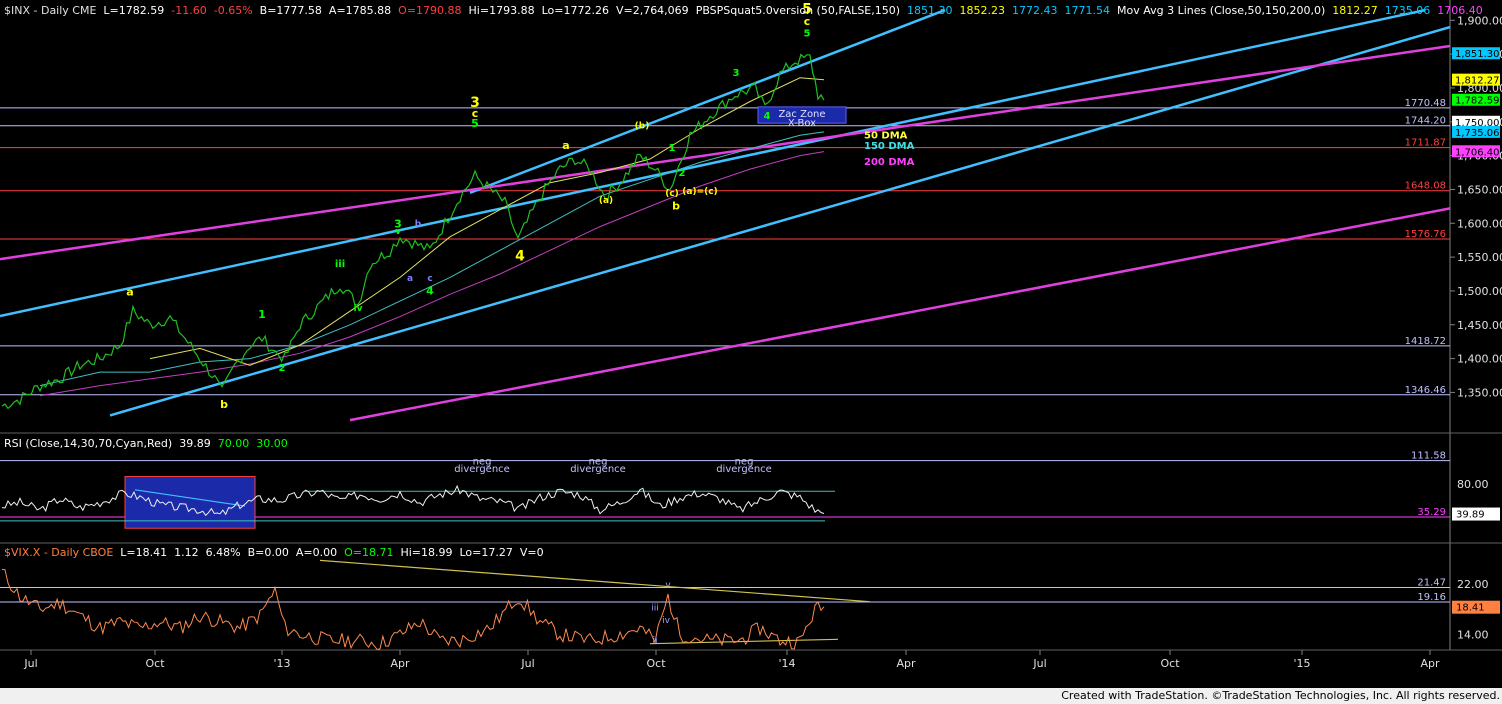  I want to click on vix-header-item: O=18.71, so click(368, 552).